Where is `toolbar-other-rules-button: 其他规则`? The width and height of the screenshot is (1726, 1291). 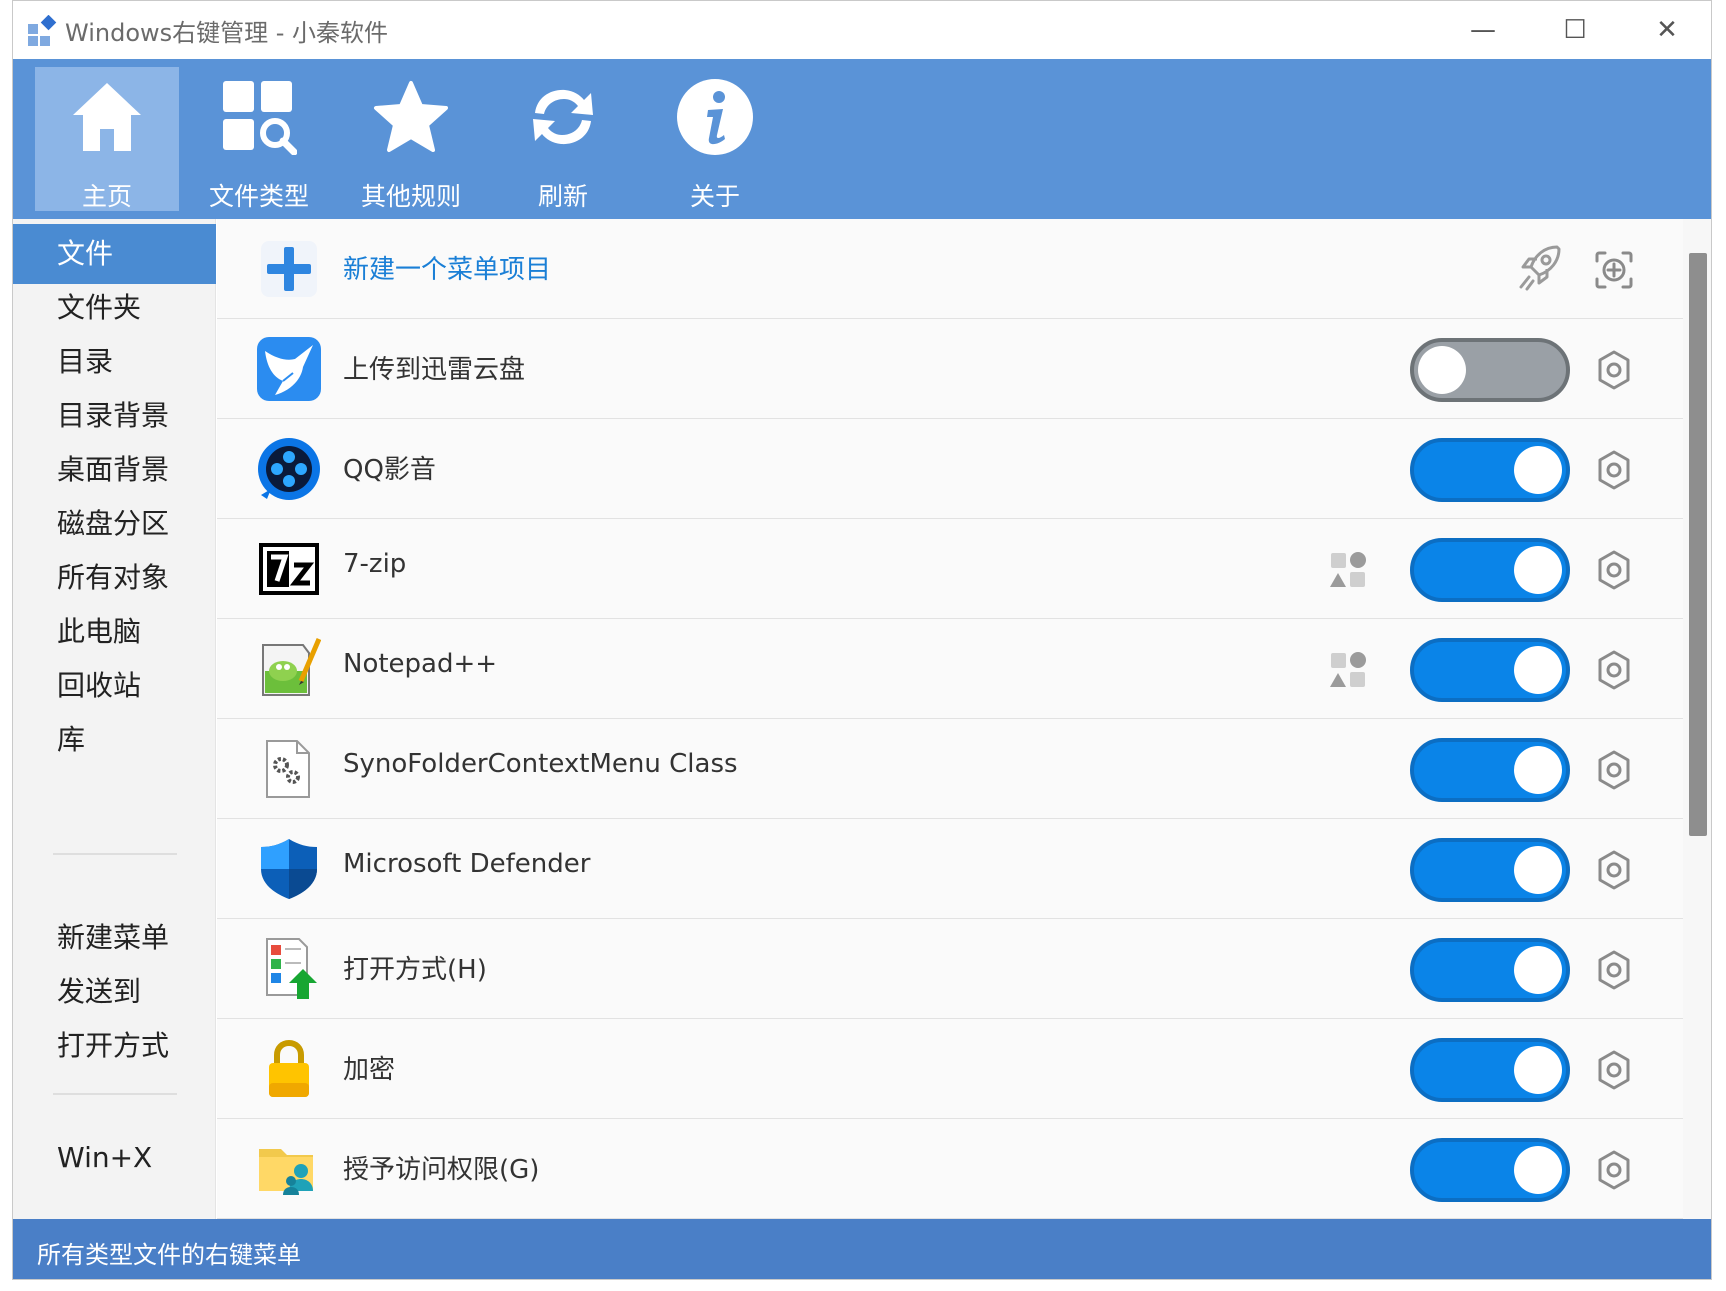 toolbar-other-rules-button: 其他规则 is located at coordinates (411, 139).